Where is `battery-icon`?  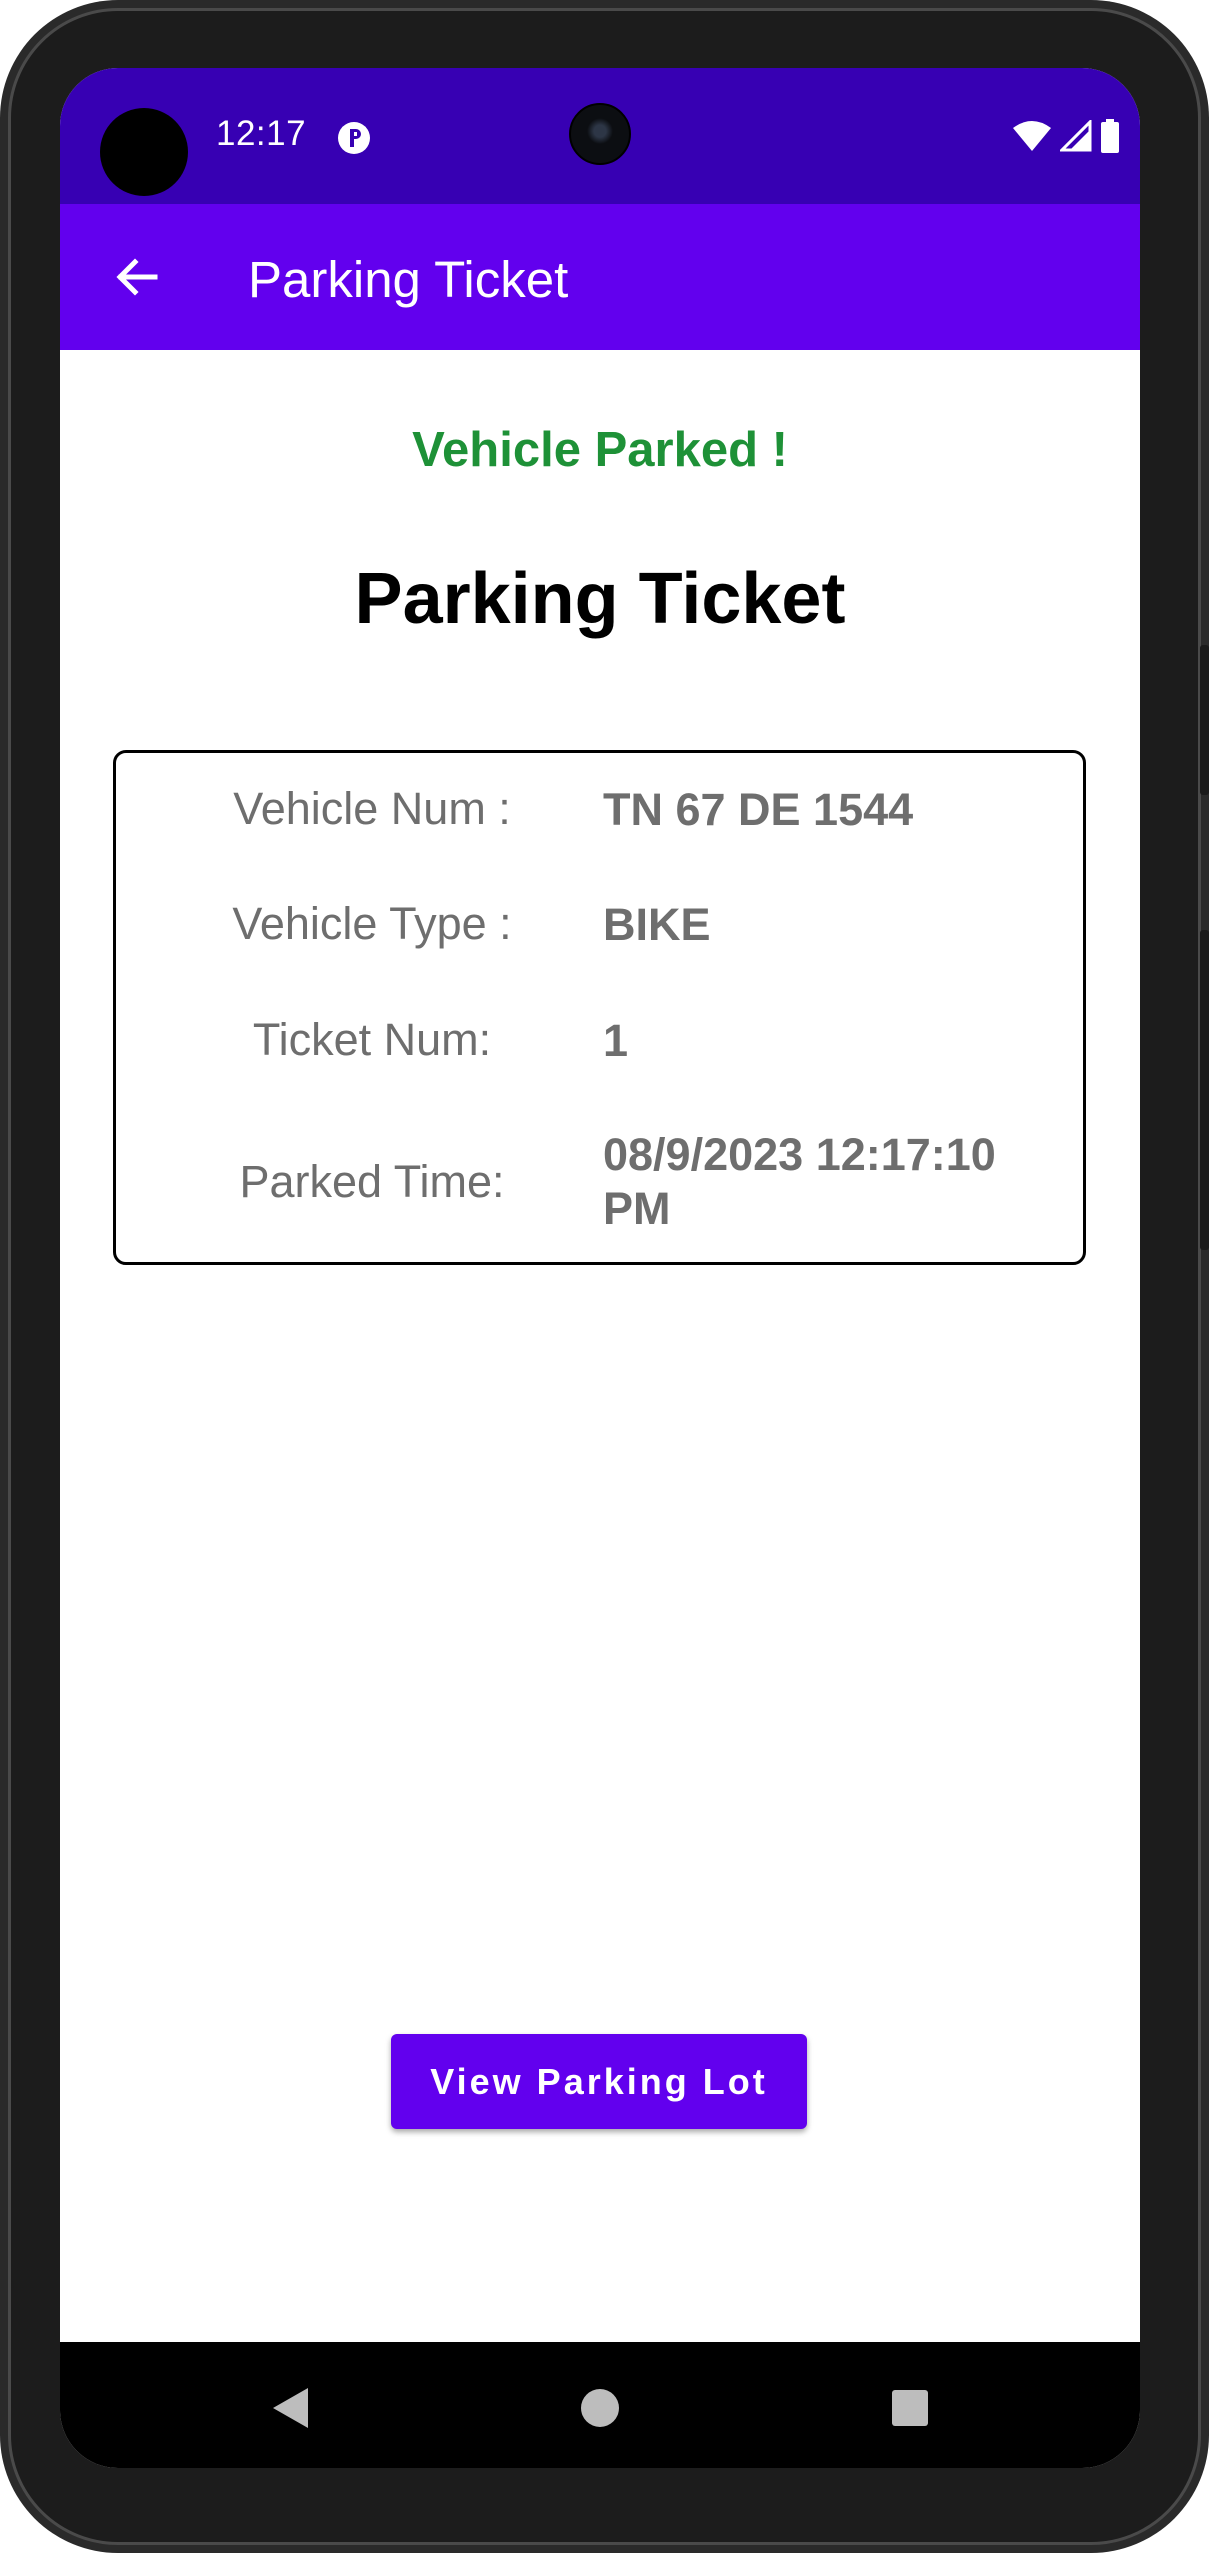 battery-icon is located at coordinates (1110, 136).